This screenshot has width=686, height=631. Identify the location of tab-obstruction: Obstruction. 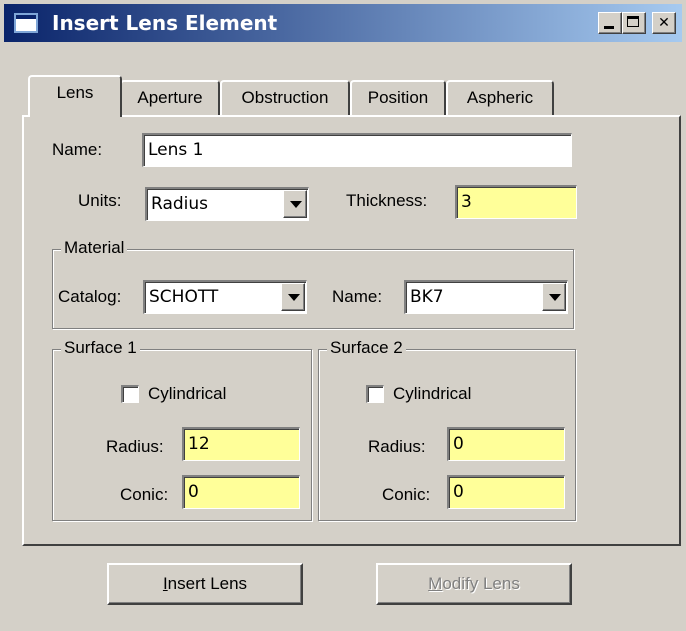
(285, 98).